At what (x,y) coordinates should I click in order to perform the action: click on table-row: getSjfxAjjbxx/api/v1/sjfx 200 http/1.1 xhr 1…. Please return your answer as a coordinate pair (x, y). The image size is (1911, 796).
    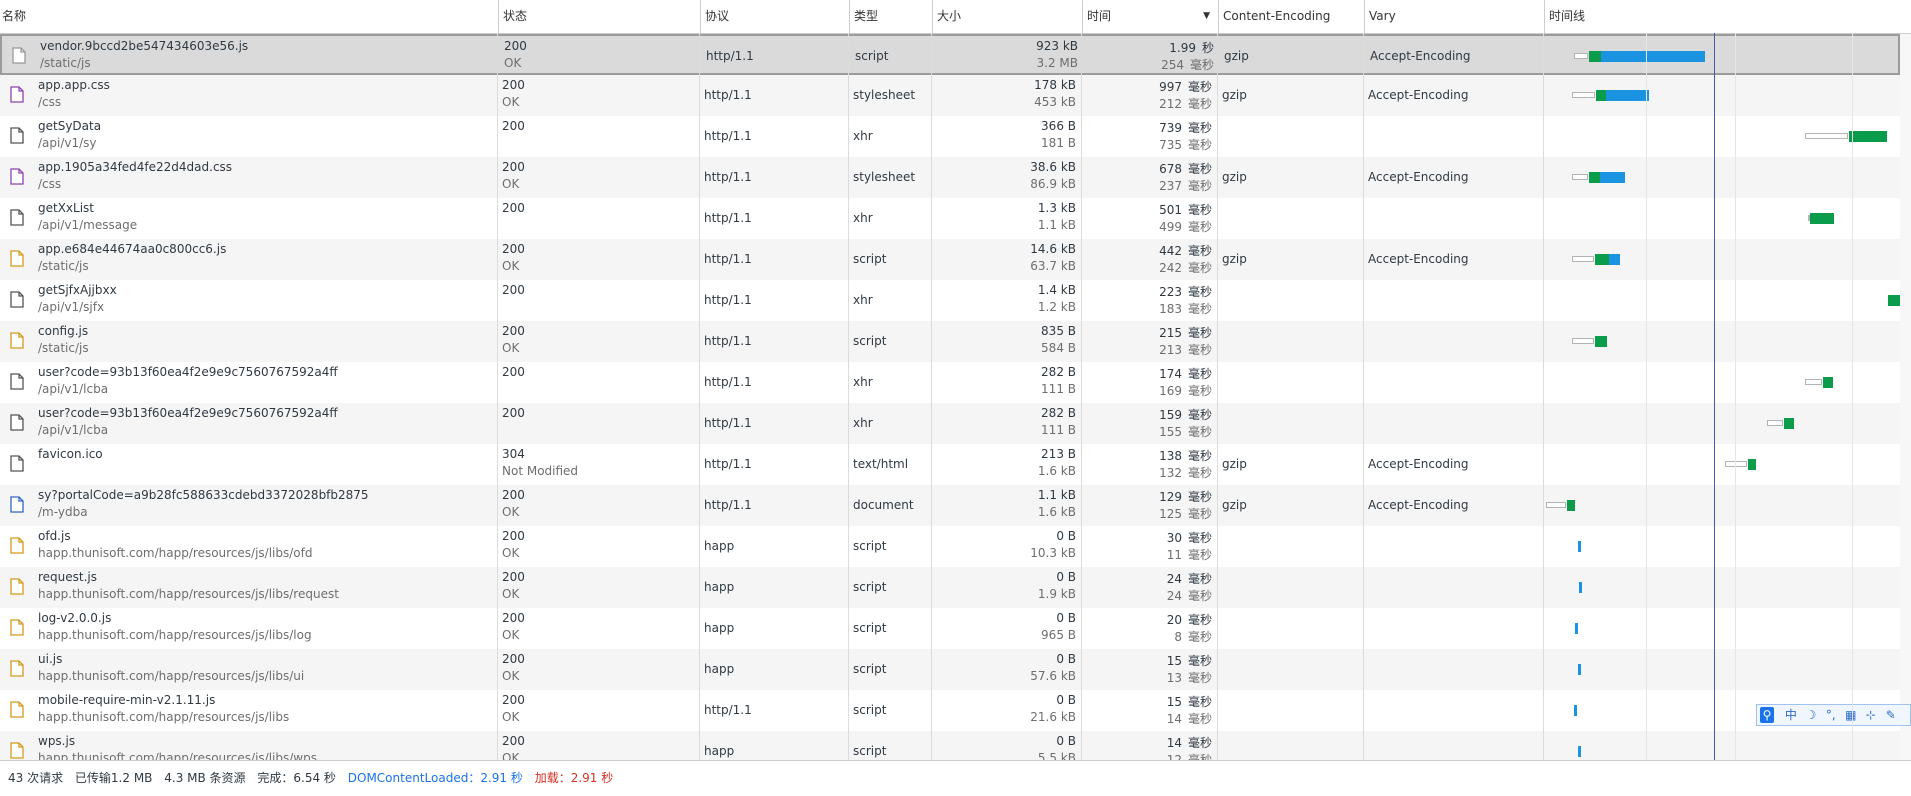
    Looking at the image, I should click on (950, 300).